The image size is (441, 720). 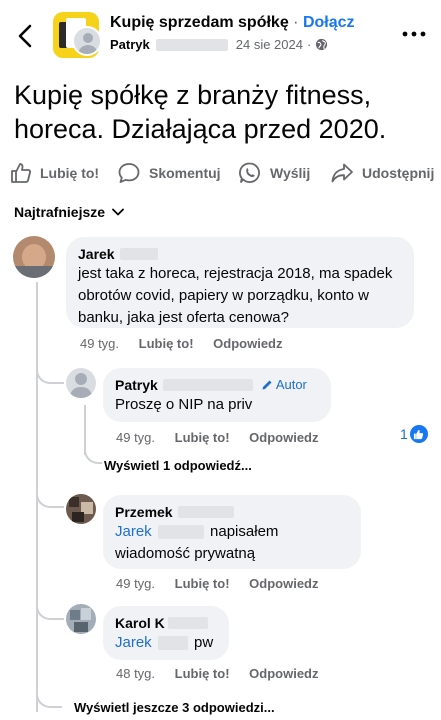 What do you see at coordinates (26, 36) in the screenshot?
I see `back-arrow-icon` at bounding box center [26, 36].